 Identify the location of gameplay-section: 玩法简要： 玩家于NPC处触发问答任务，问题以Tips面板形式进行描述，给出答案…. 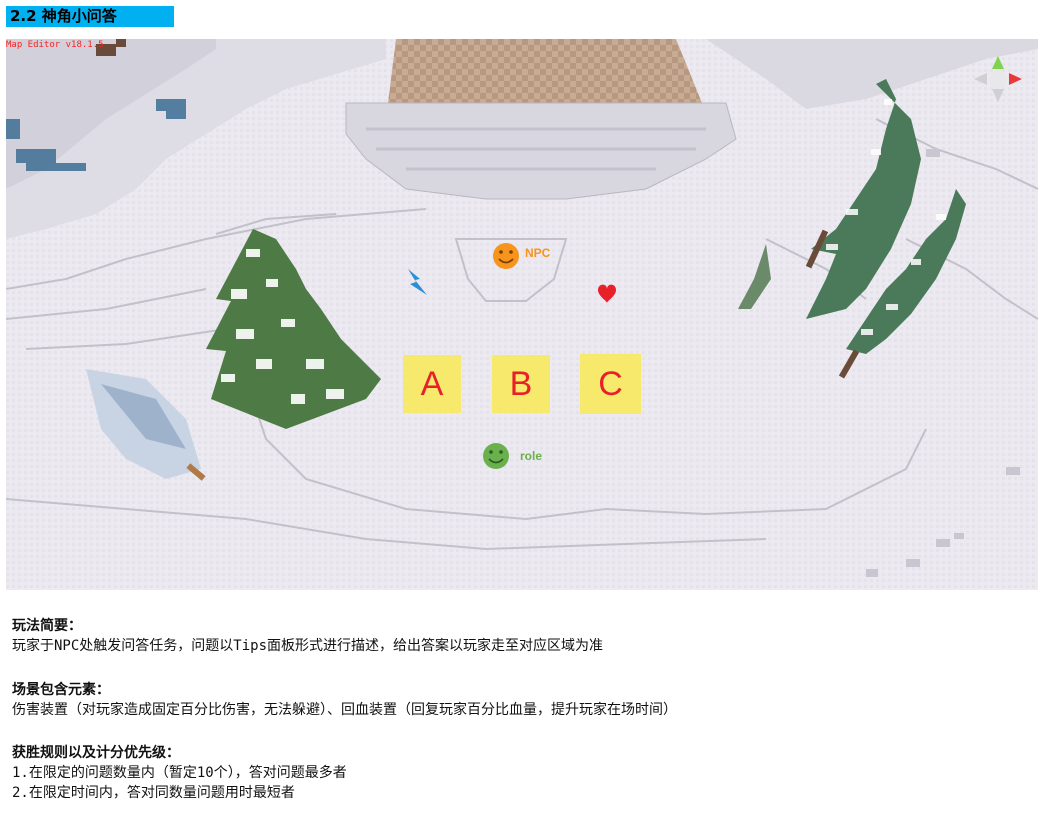
(522, 636).